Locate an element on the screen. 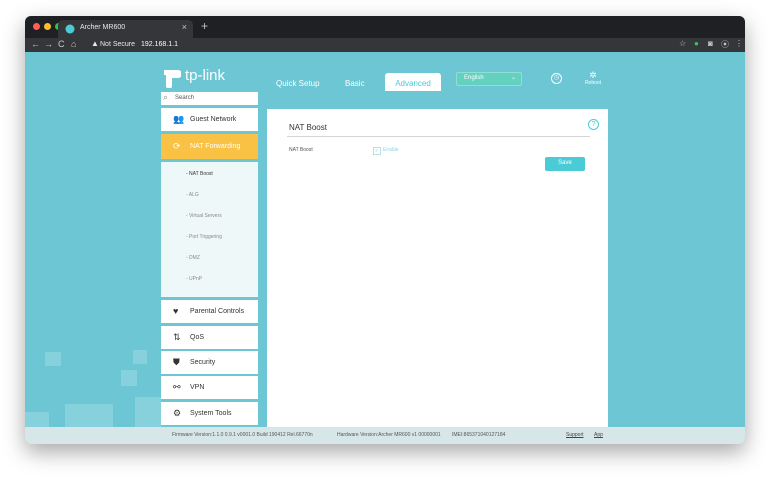  sidebar-item-security: ⛊ Security is located at coordinates (209, 362).